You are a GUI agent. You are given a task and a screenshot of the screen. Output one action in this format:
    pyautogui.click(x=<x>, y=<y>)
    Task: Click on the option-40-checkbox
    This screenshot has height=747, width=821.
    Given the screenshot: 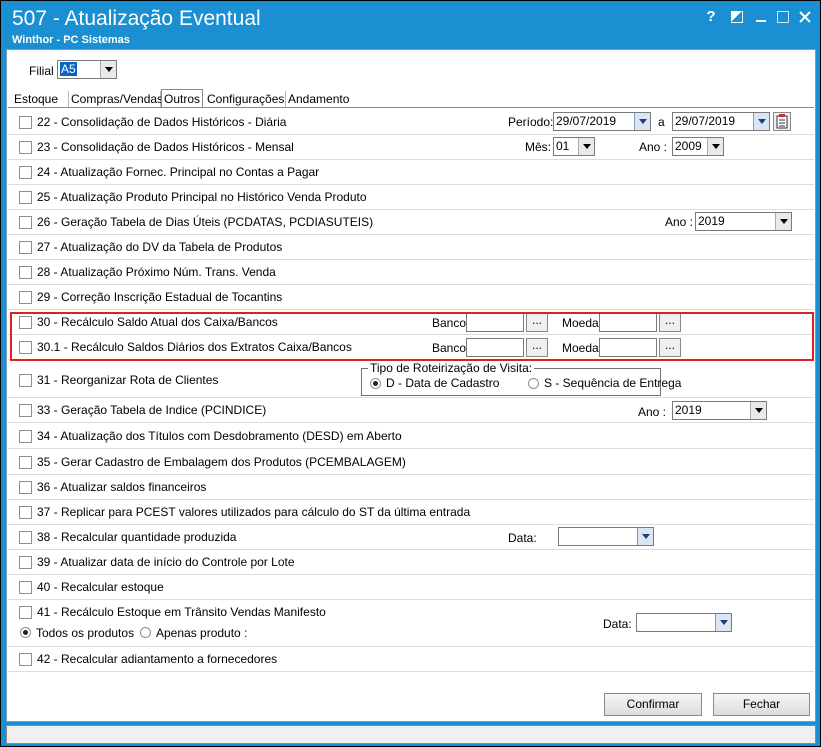 What is the action you would take?
    pyautogui.click(x=25, y=587)
    